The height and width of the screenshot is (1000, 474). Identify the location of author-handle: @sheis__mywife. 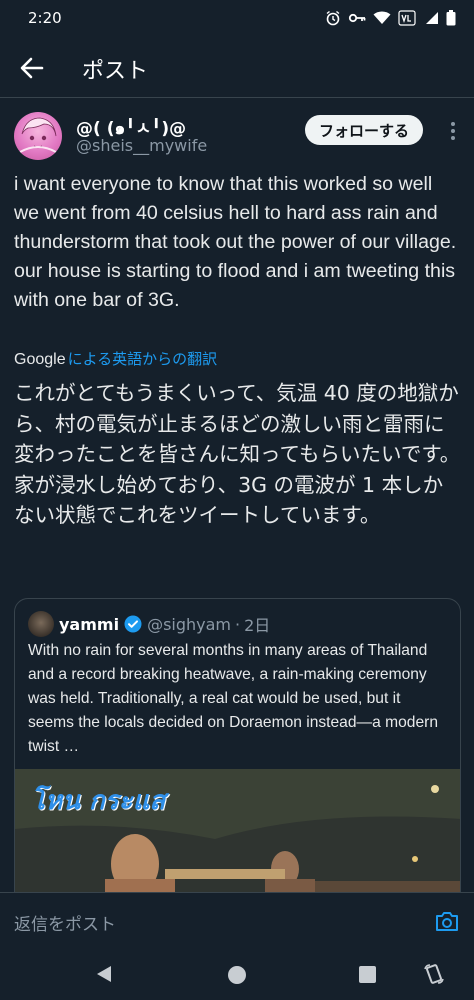
(141, 145).